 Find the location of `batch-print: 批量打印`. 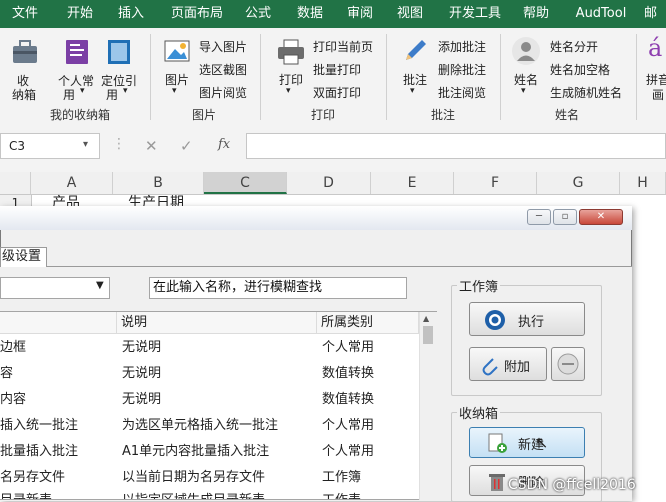

batch-print: 批量打印 is located at coordinates (337, 69).